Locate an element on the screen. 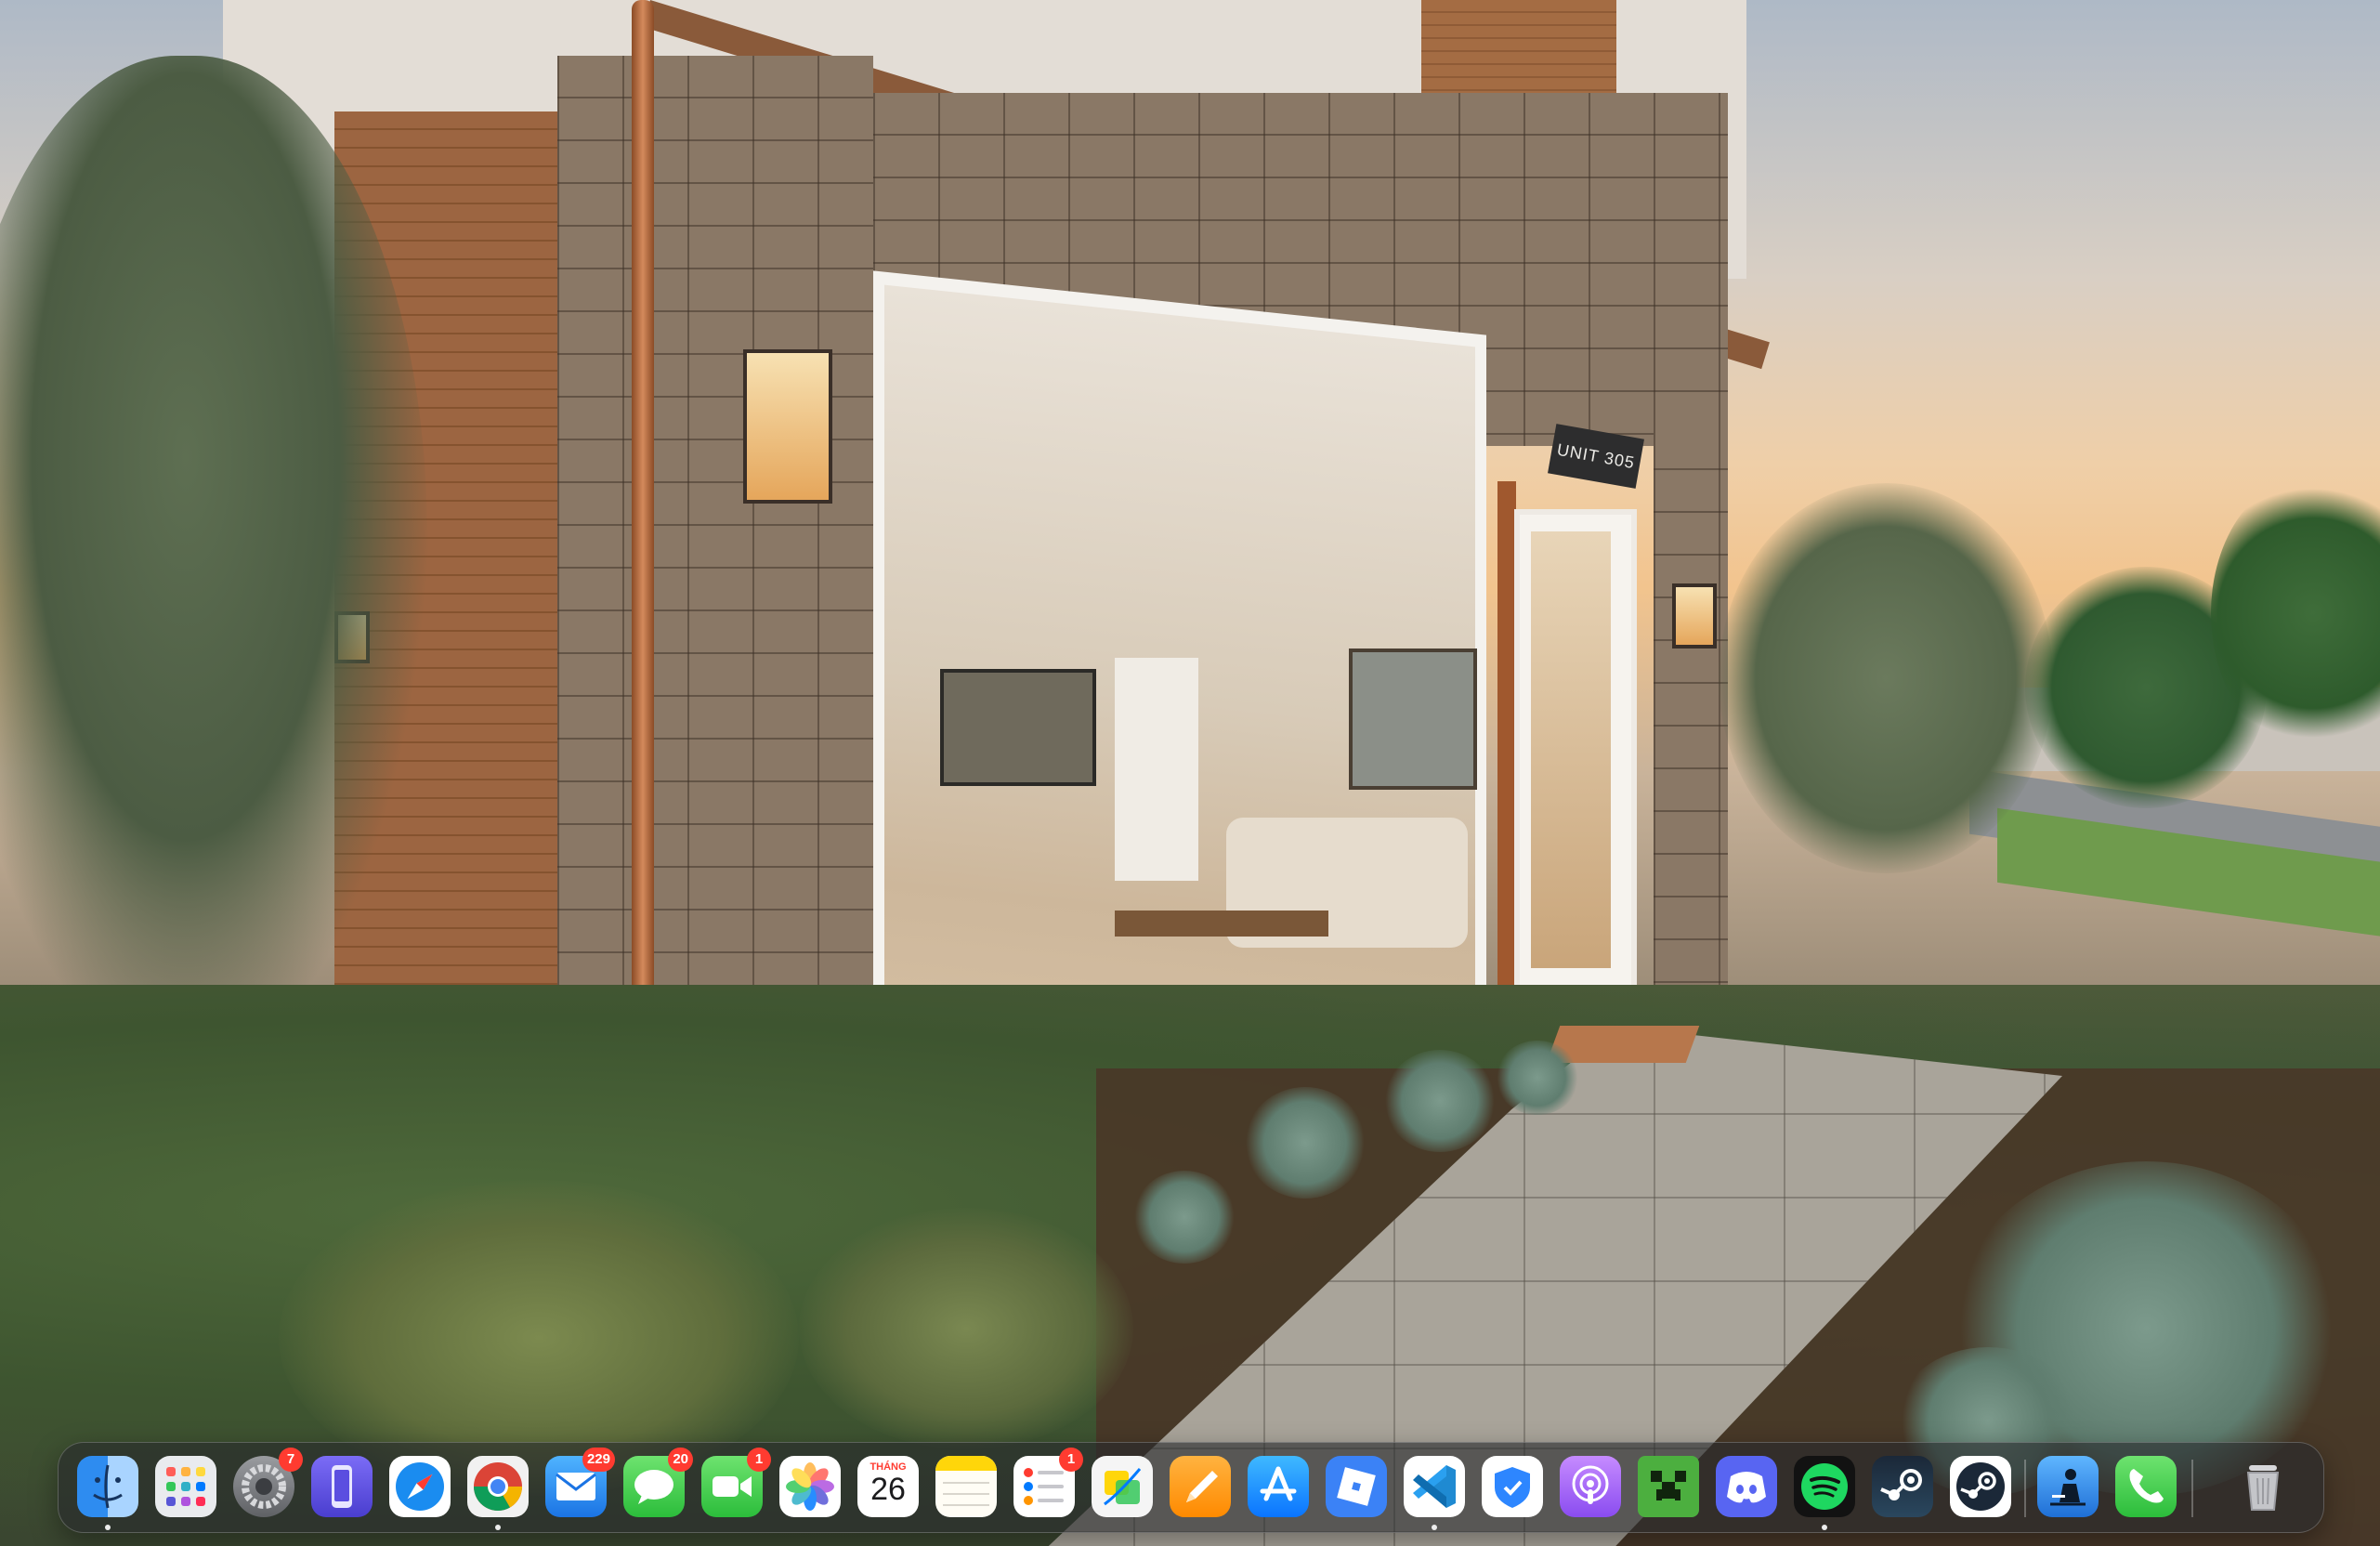 Image resolution: width=2380 pixels, height=1546 pixels. notes-icon is located at coordinates (966, 1486).